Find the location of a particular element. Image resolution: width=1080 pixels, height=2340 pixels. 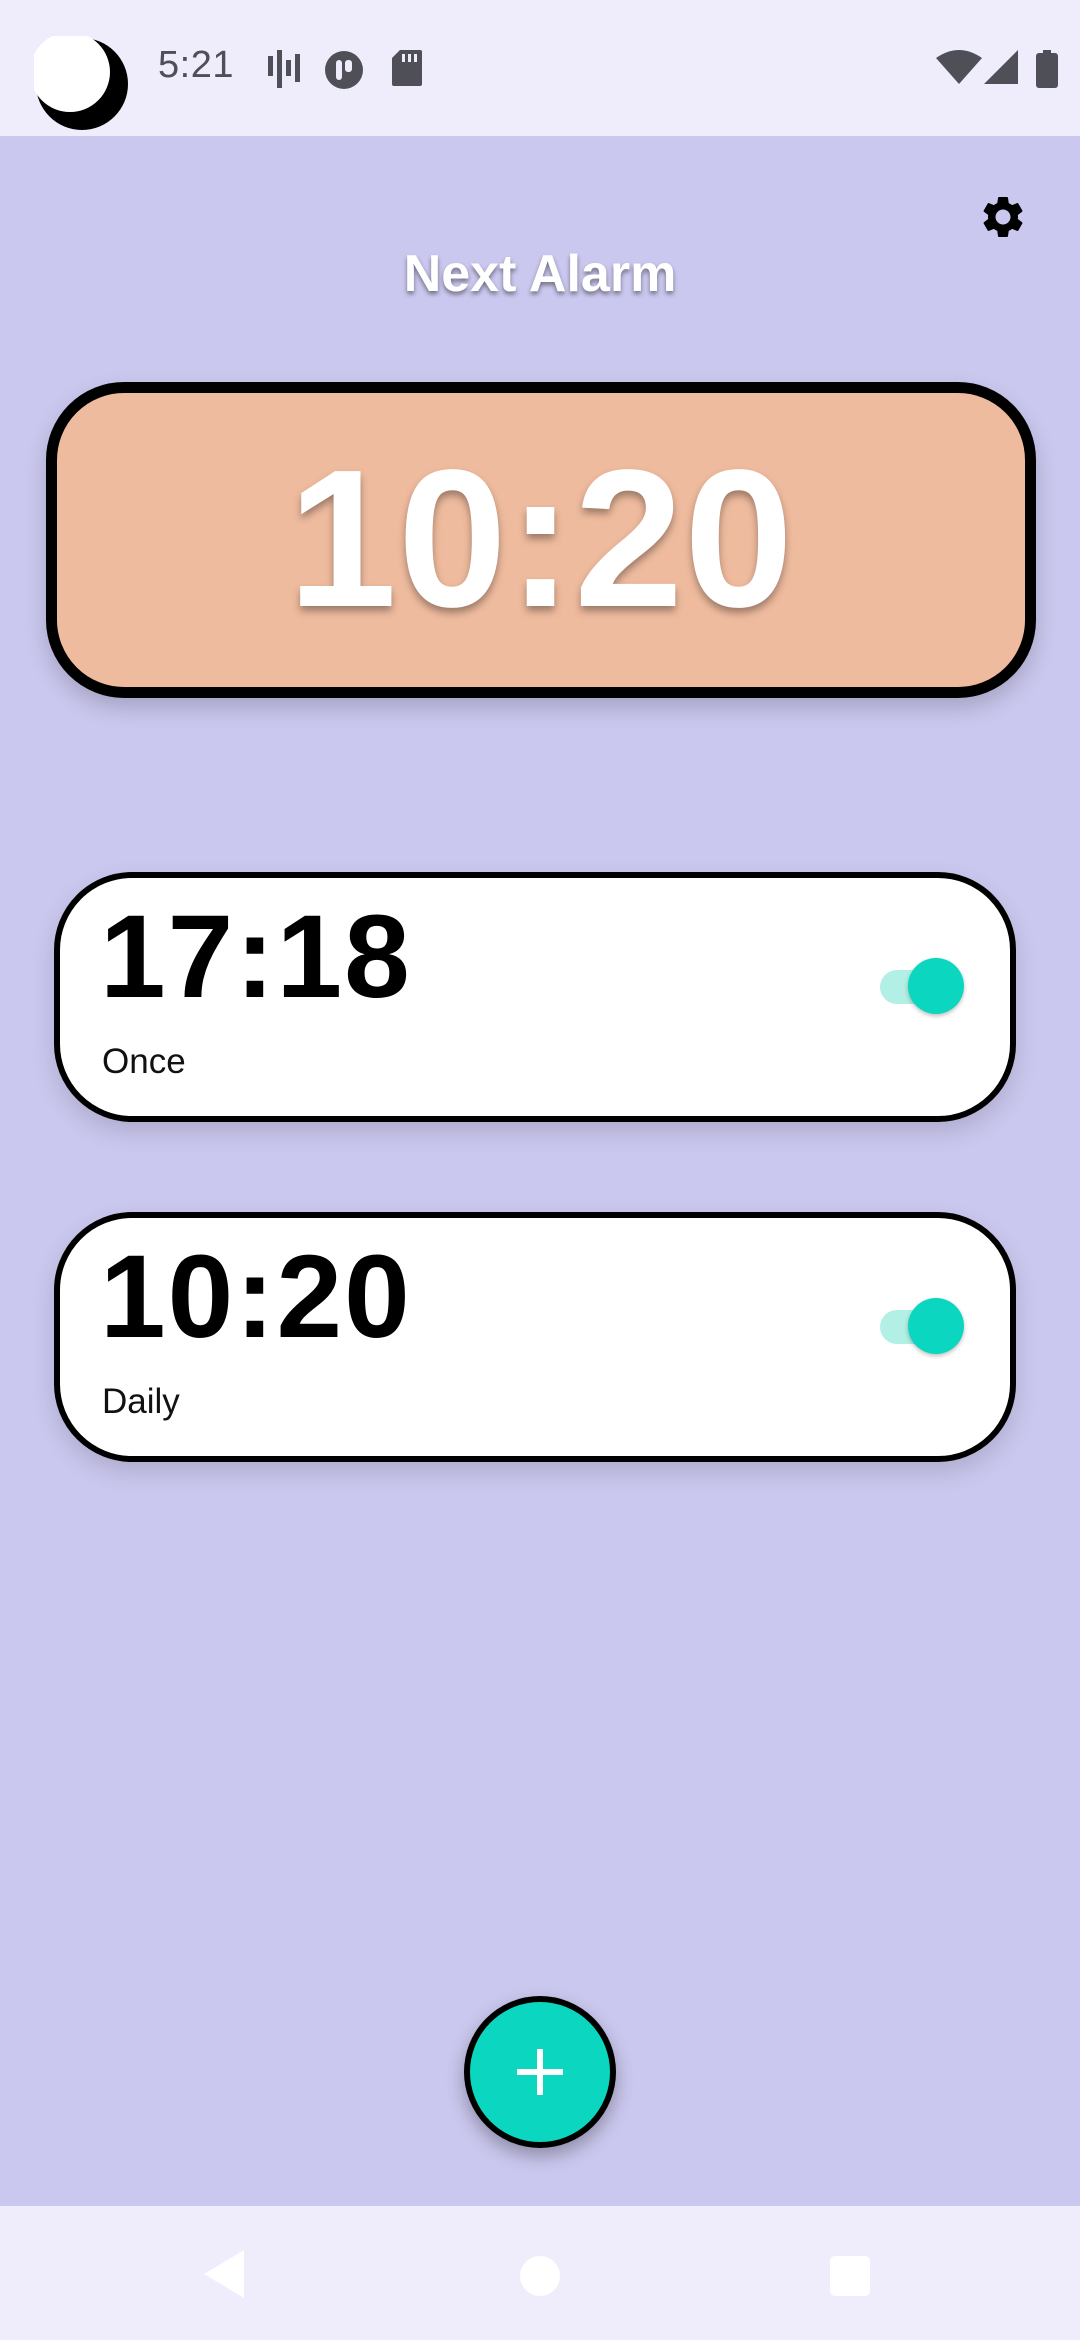

gear-icon is located at coordinates (1003, 217).